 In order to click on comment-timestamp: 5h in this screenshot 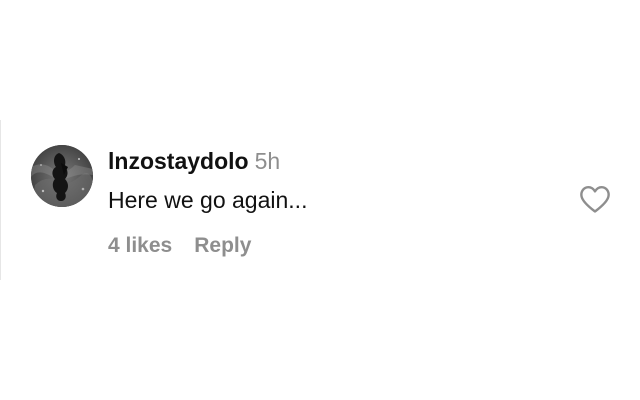, I will do `click(268, 161)`.